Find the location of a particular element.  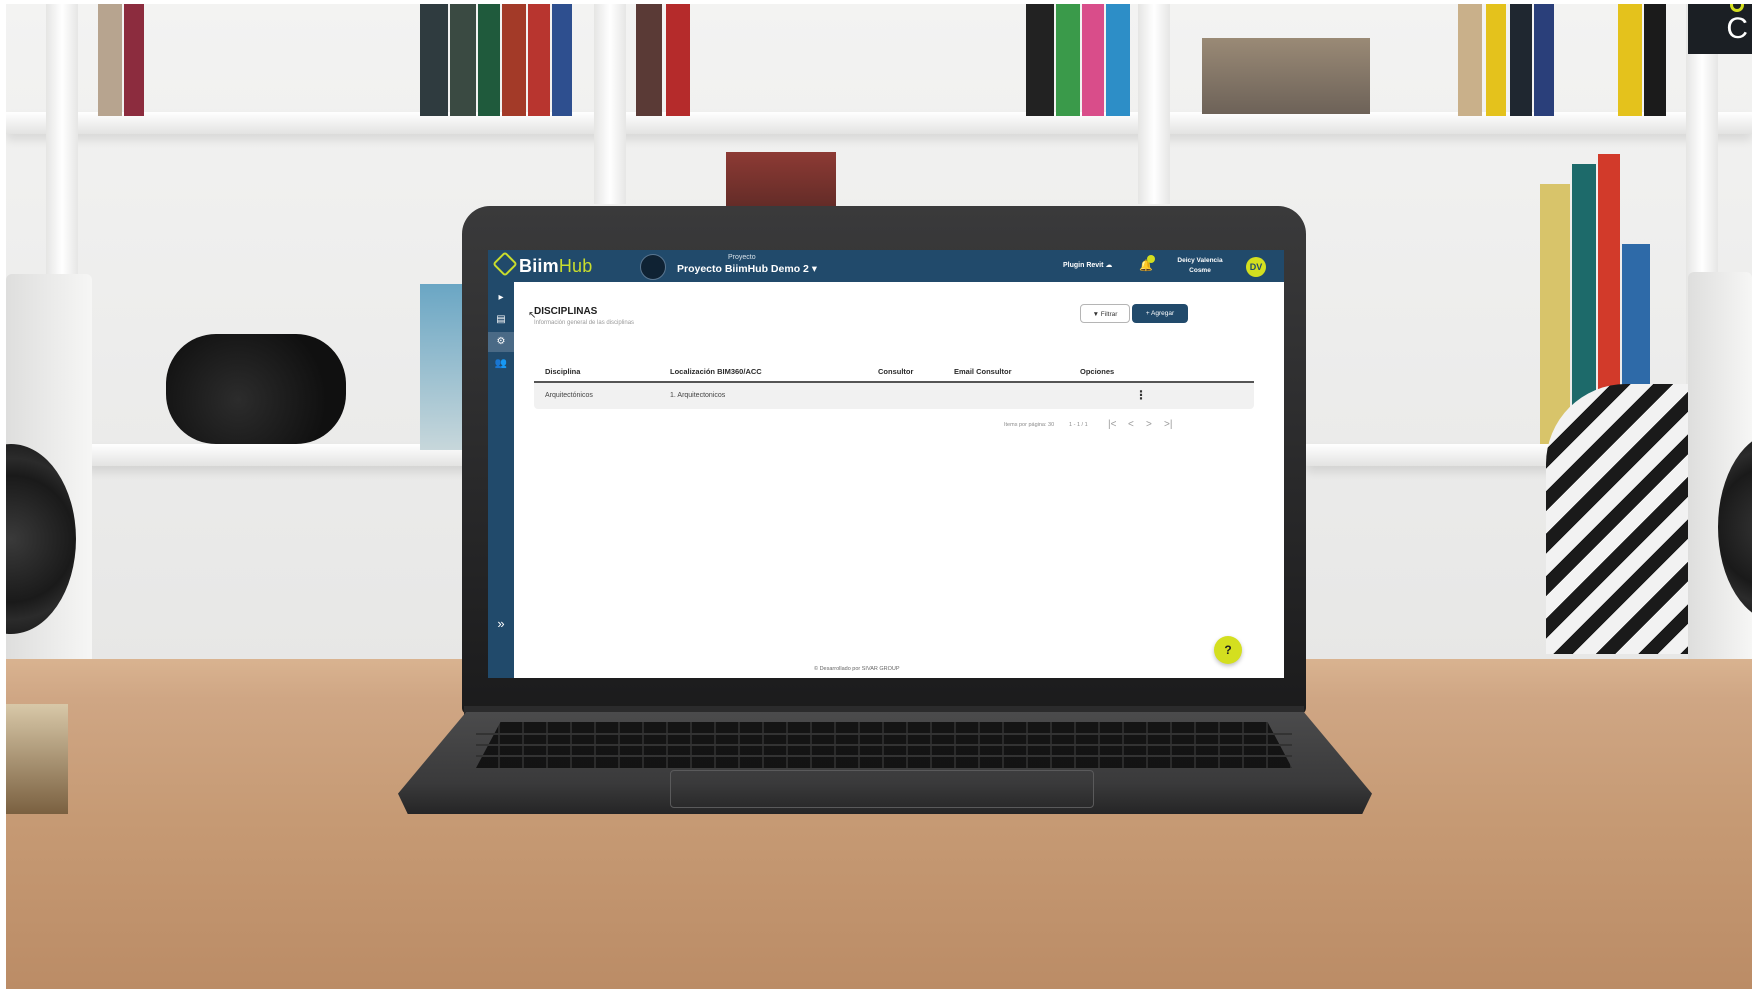

row-options-kebab-icon: ⋮ is located at coordinates (1141, 395).